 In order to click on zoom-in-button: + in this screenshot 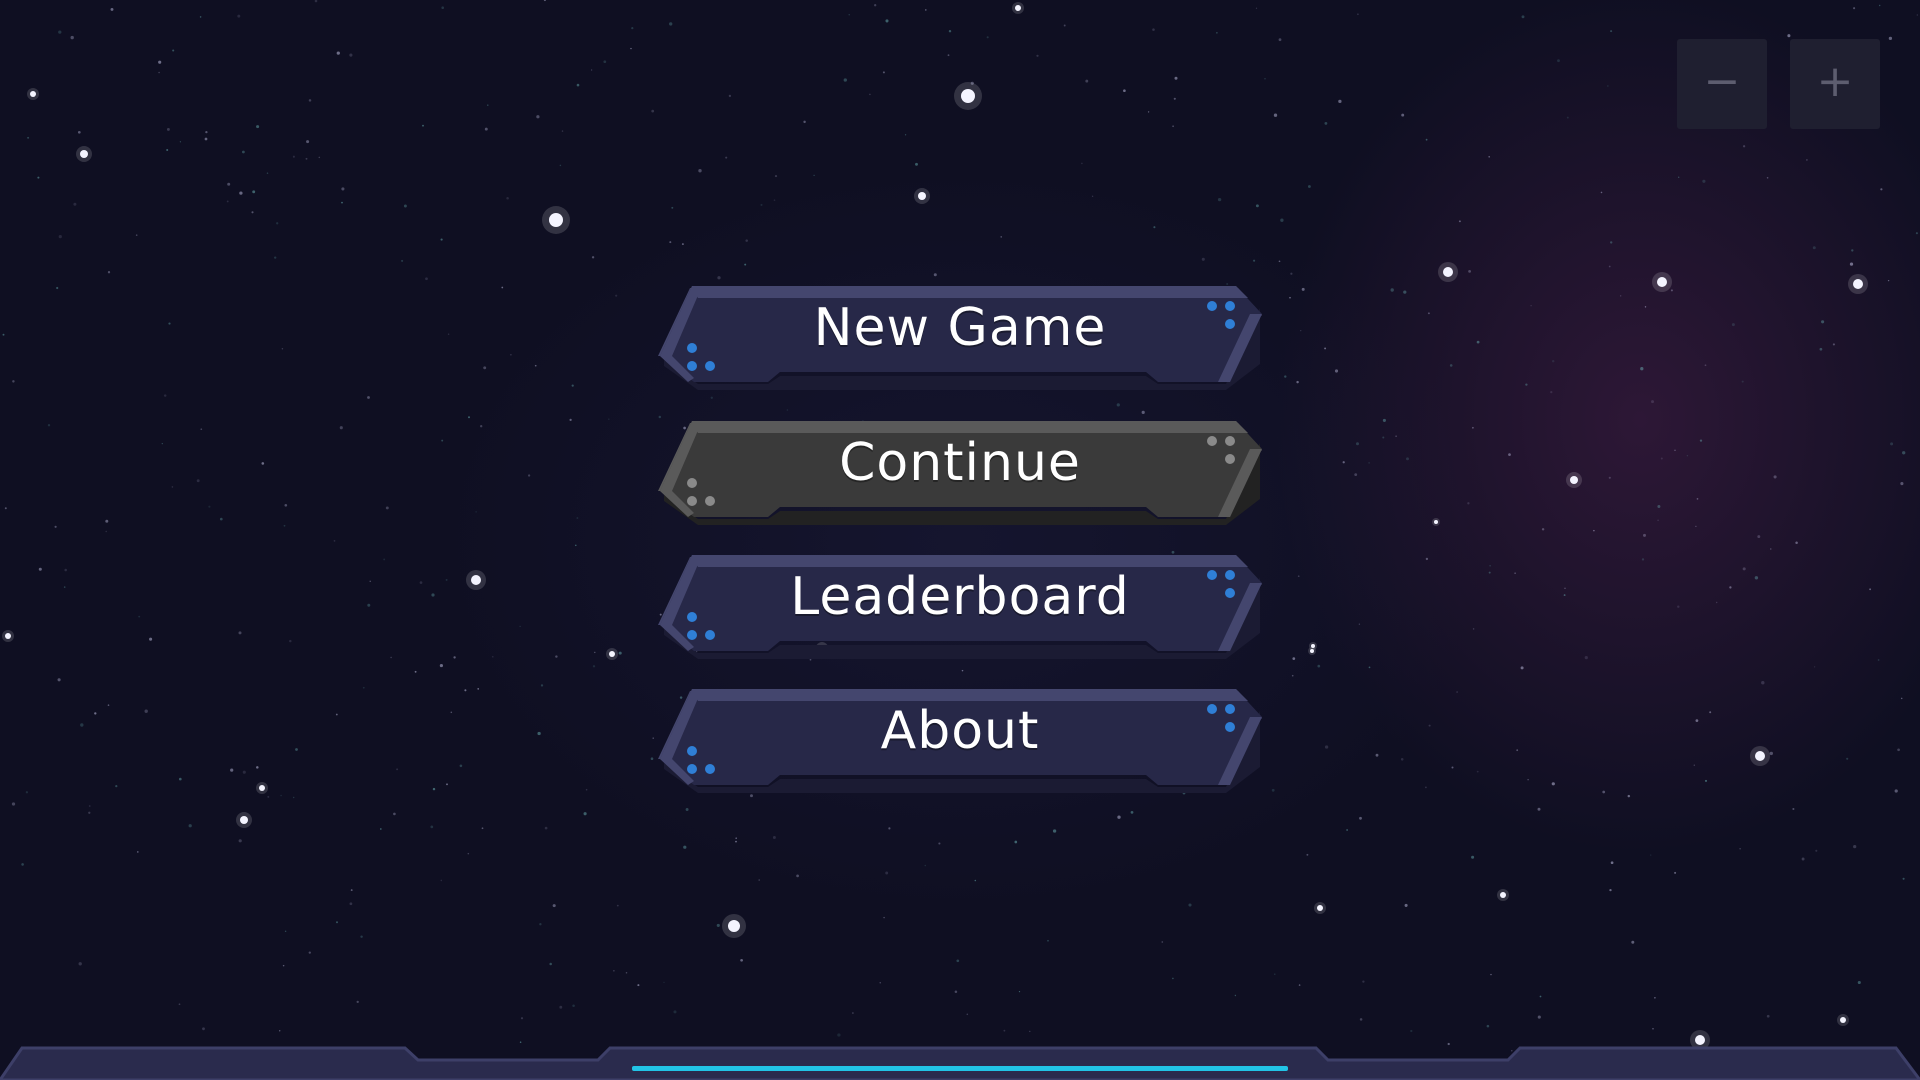, I will do `click(1835, 84)`.